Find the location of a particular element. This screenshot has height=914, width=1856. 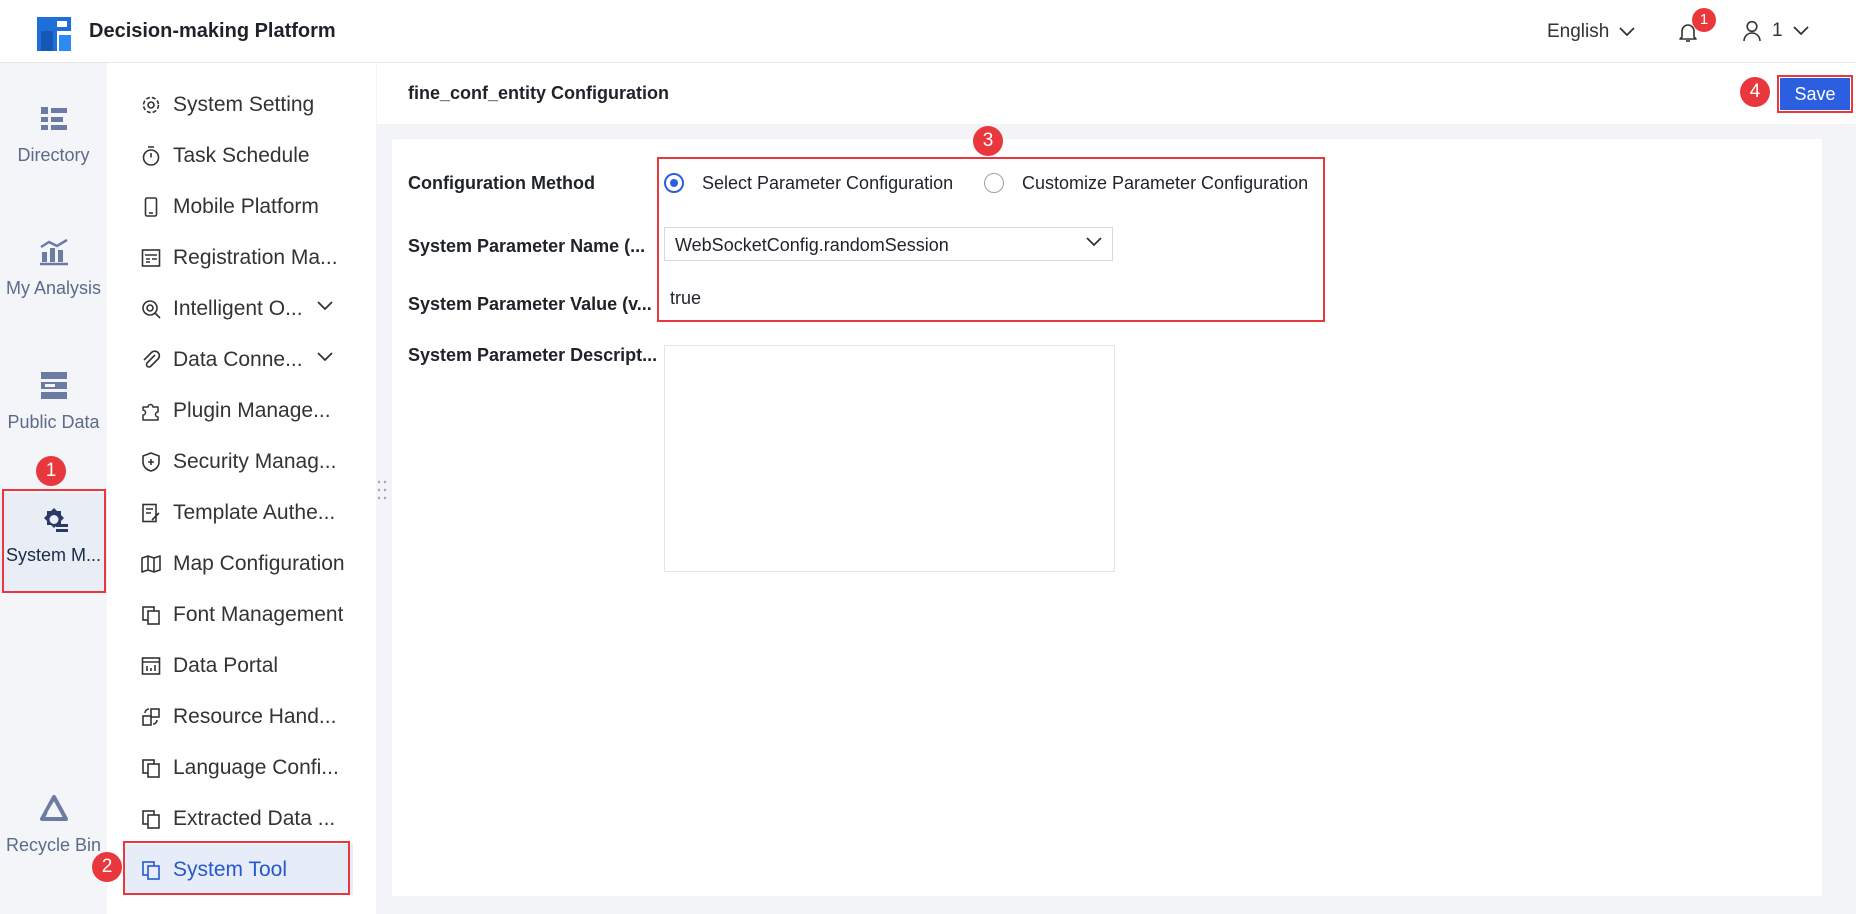

radio-customize-parameter-label: Customize Parameter Configuration is located at coordinates (1165, 183).